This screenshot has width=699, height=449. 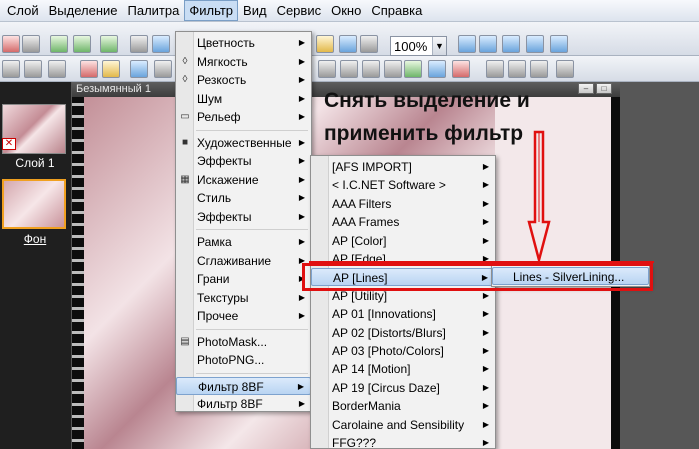 What do you see at coordinates (403, 222) in the screenshot?
I see `plugin-menu-item: AAA Frames ▶` at bounding box center [403, 222].